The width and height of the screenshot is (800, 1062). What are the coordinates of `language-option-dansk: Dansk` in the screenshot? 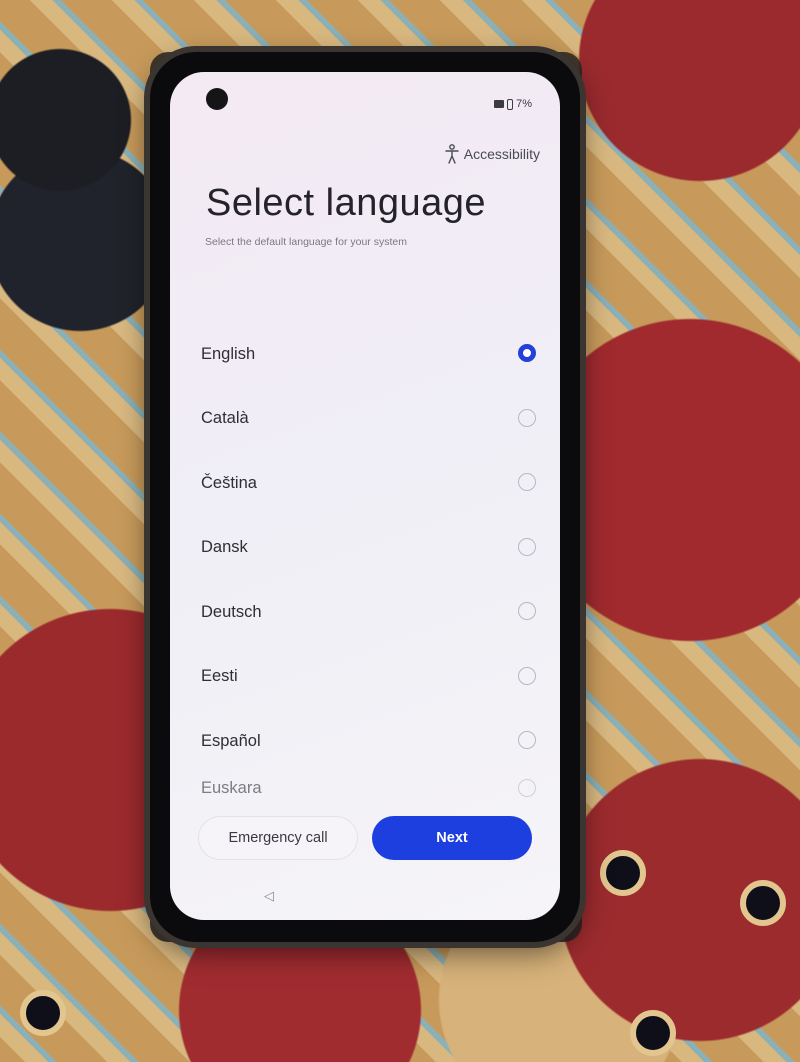 It's located at (371, 548).